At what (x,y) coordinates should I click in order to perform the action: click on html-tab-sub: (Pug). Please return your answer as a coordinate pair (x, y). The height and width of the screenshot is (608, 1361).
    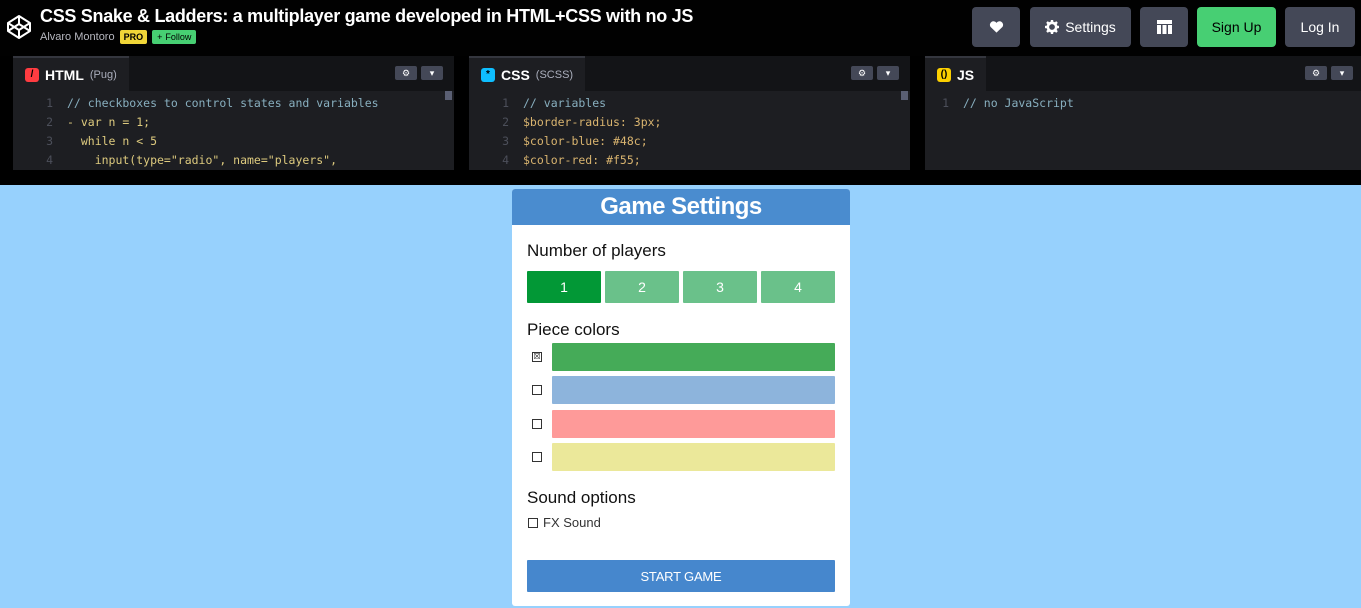
    Looking at the image, I should click on (103, 74).